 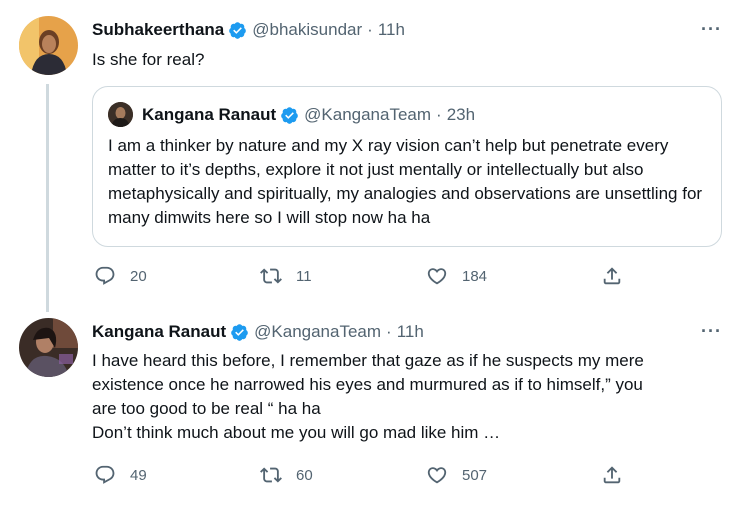 I want to click on quoted-author-handle: @KanganaTeam, so click(x=368, y=114).